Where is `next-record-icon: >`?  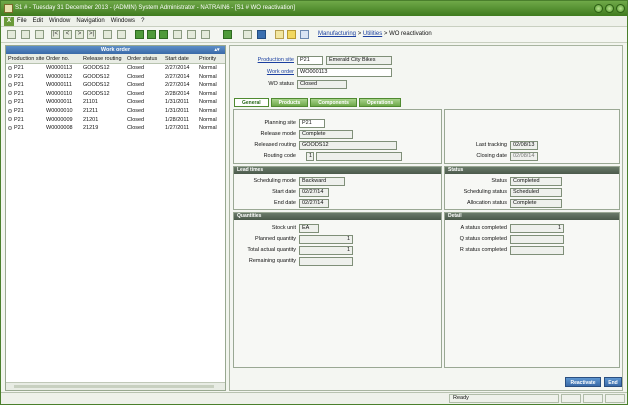 next-record-icon: > is located at coordinates (79, 34).